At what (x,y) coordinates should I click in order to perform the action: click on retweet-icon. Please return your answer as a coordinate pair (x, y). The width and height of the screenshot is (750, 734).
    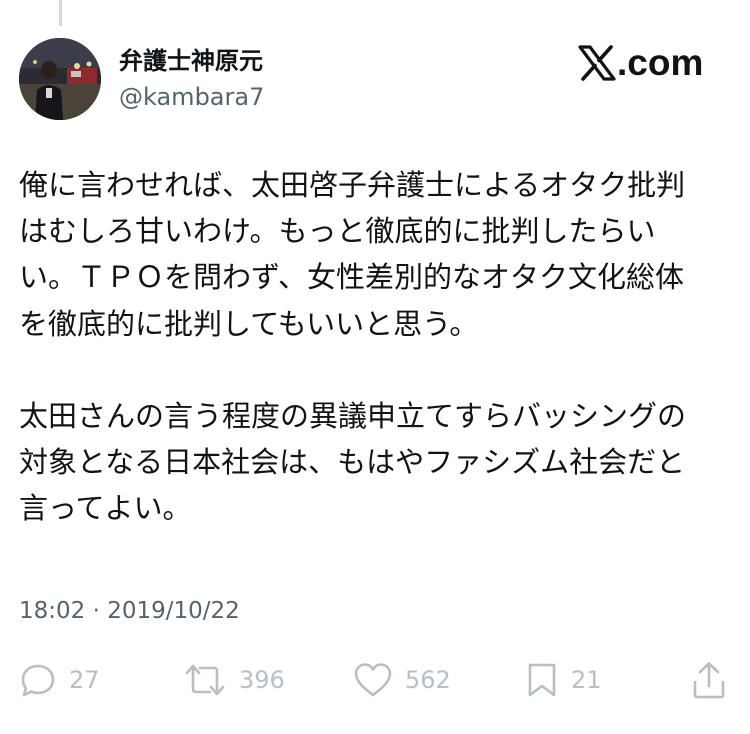
    Looking at the image, I should click on (205, 680).